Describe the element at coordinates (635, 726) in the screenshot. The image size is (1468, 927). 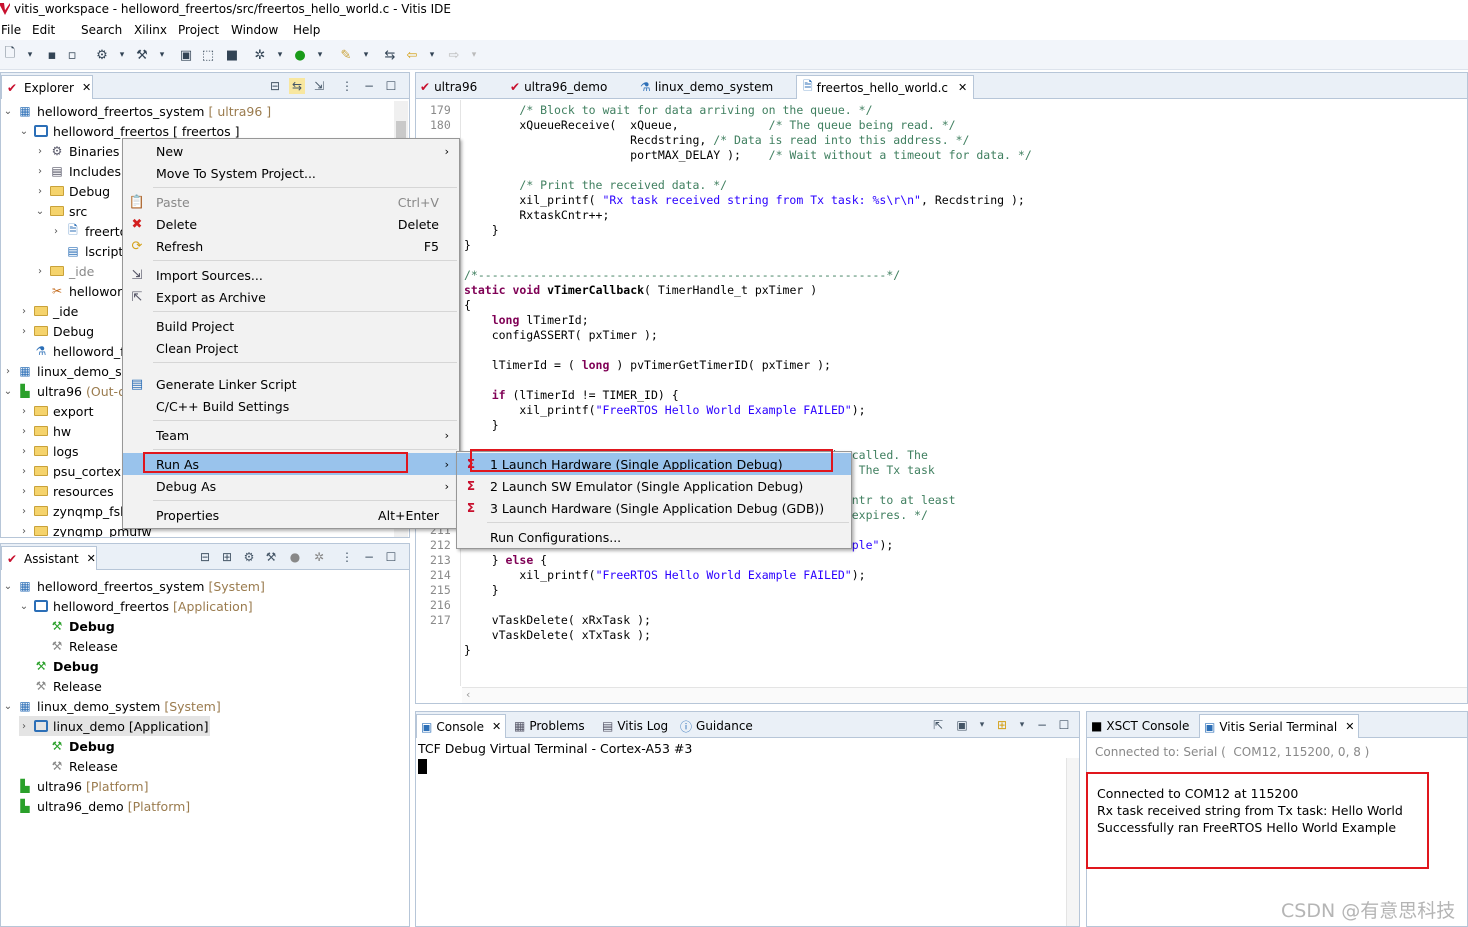
I see `tab-vitis-log: ▤ Vitis Log` at that location.